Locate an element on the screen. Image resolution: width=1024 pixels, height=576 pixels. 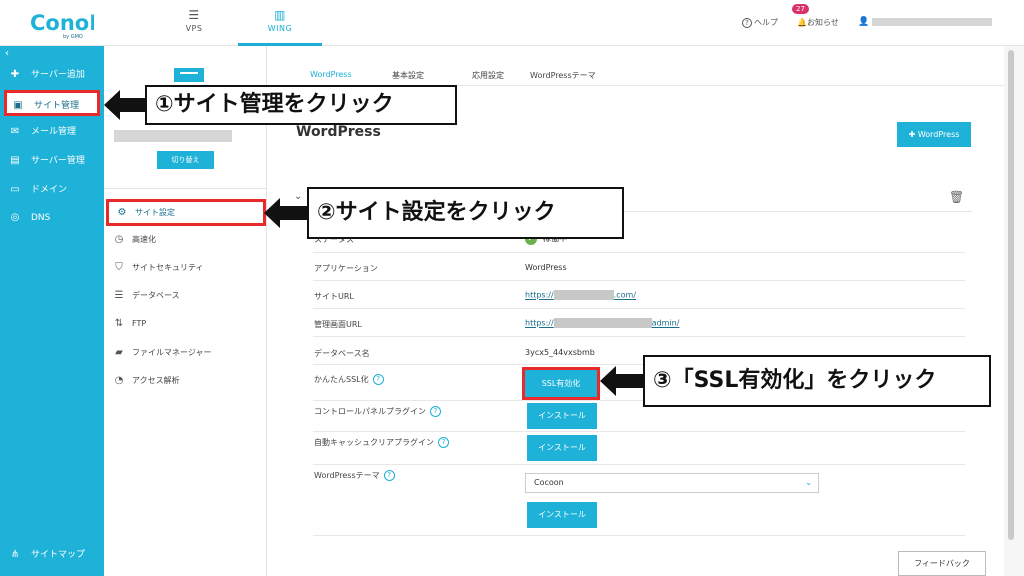
switch-site-button: 切り替え is located at coordinates (185, 160).